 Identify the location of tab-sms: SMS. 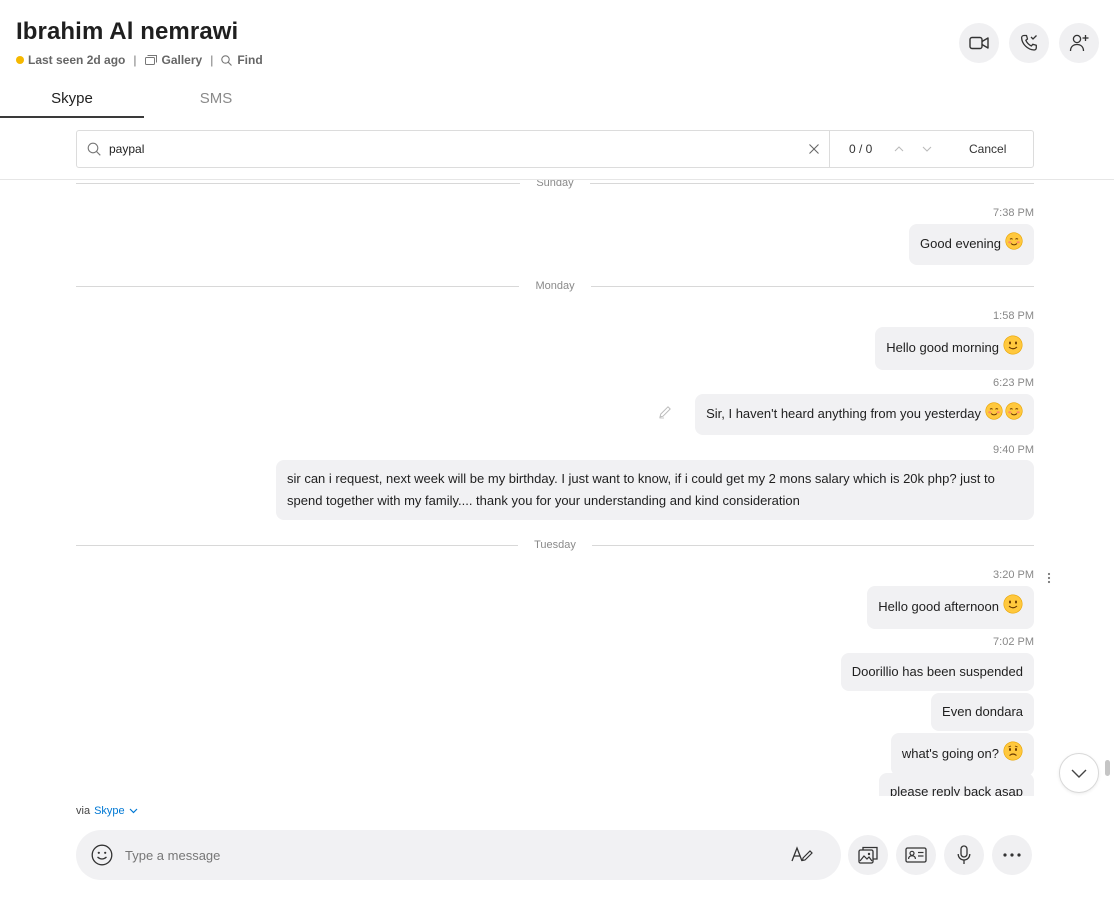
(216, 100).